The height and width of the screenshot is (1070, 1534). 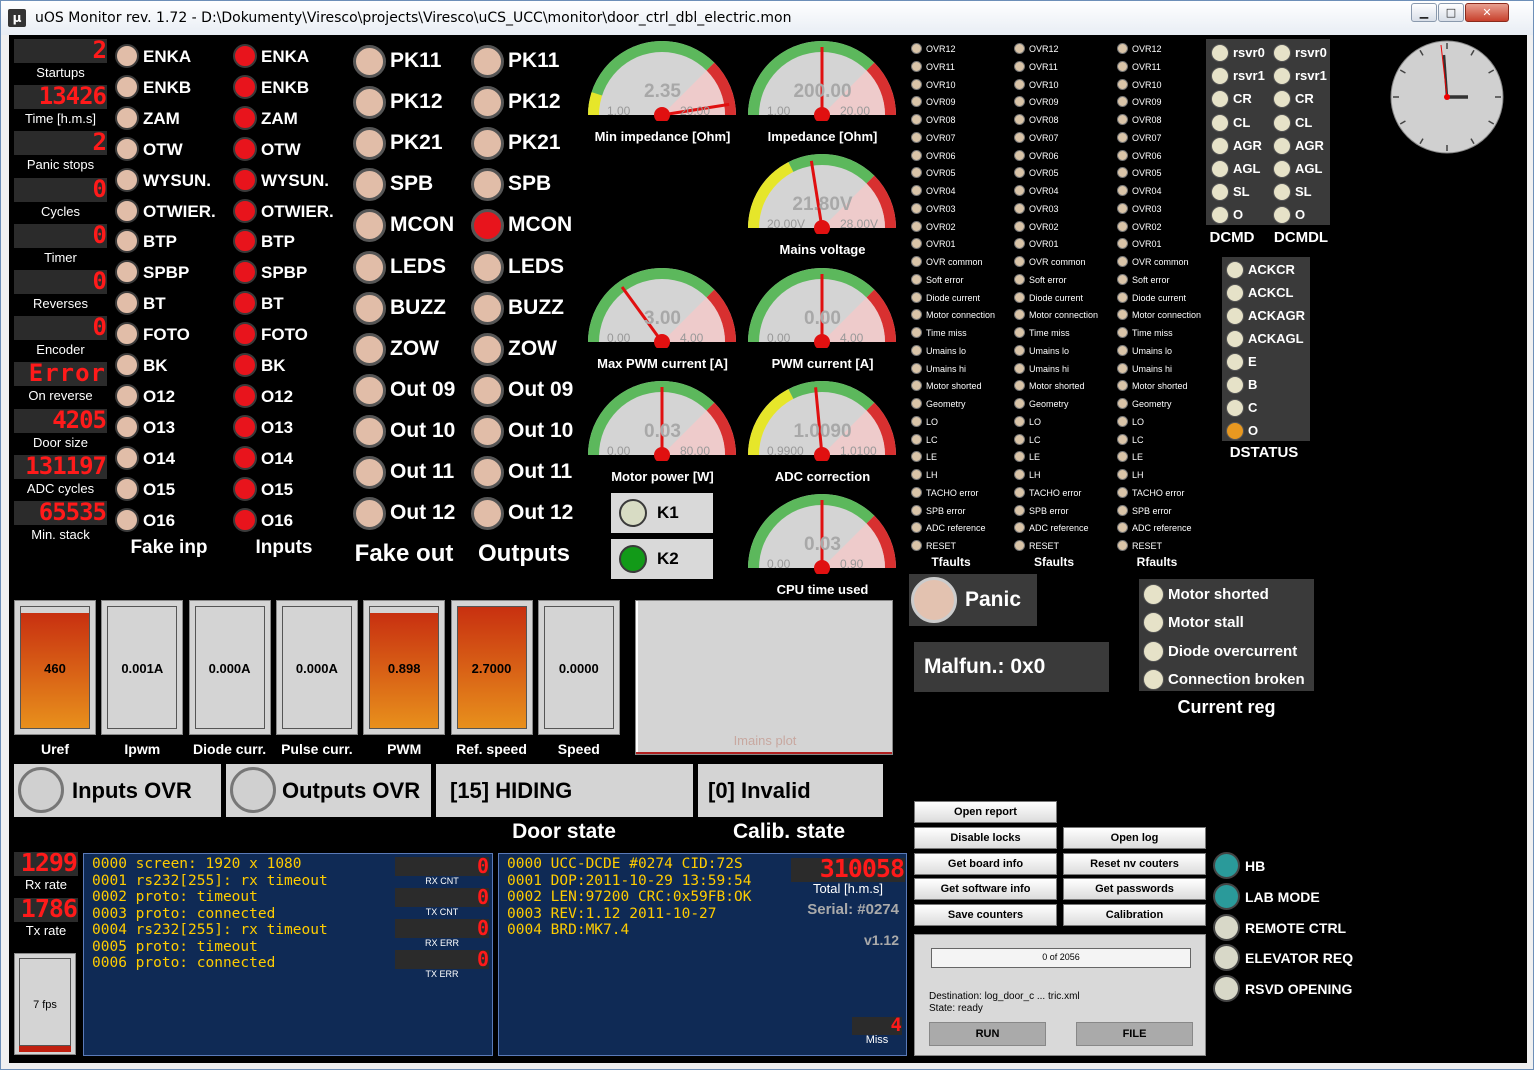 I want to click on fault-label: LE, so click(x=932, y=457).